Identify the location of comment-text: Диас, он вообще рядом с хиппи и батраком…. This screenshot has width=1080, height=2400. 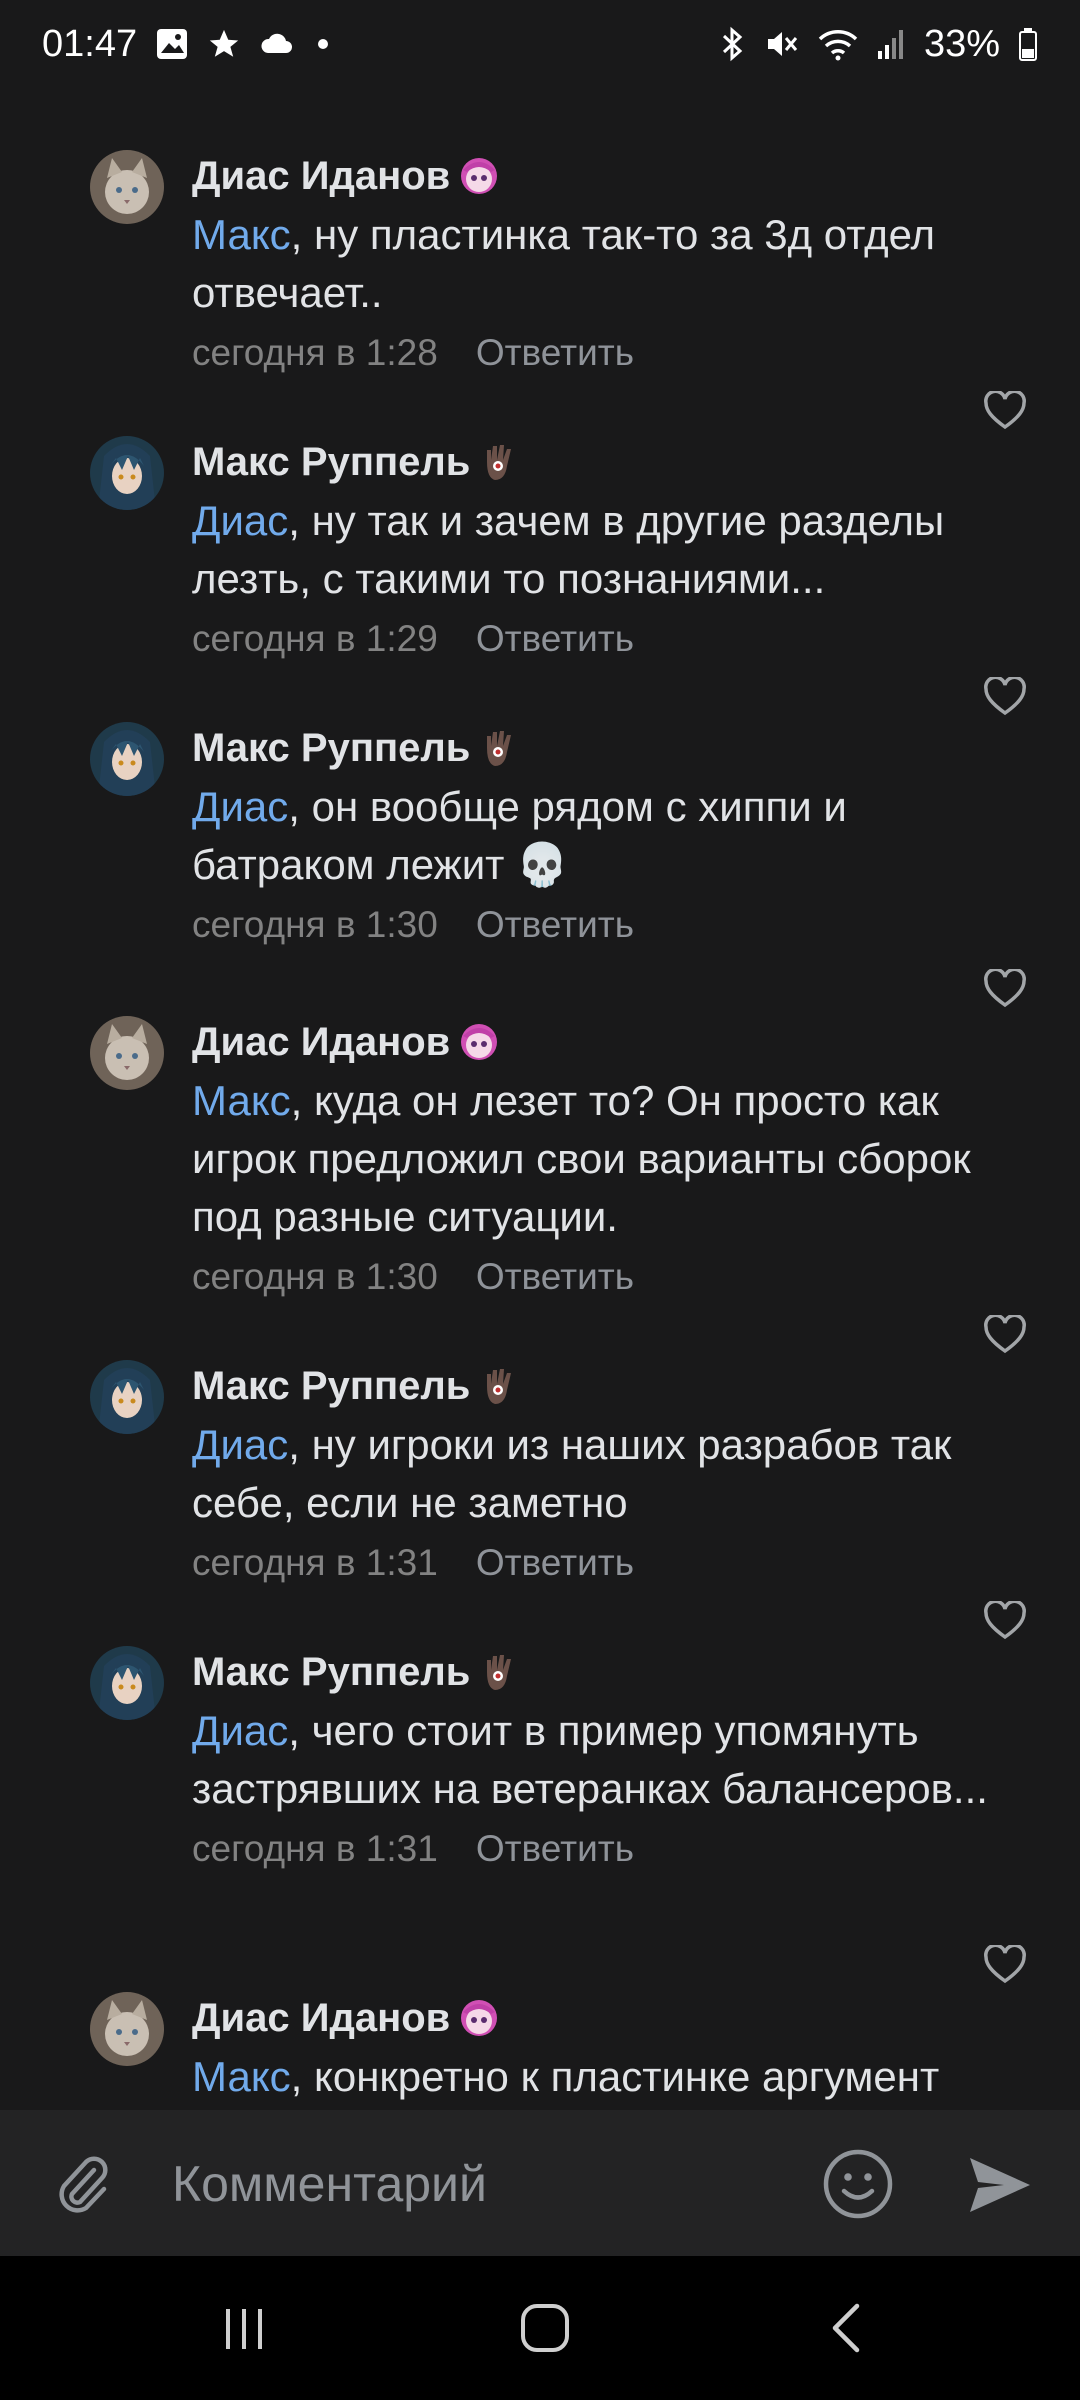
(612, 836).